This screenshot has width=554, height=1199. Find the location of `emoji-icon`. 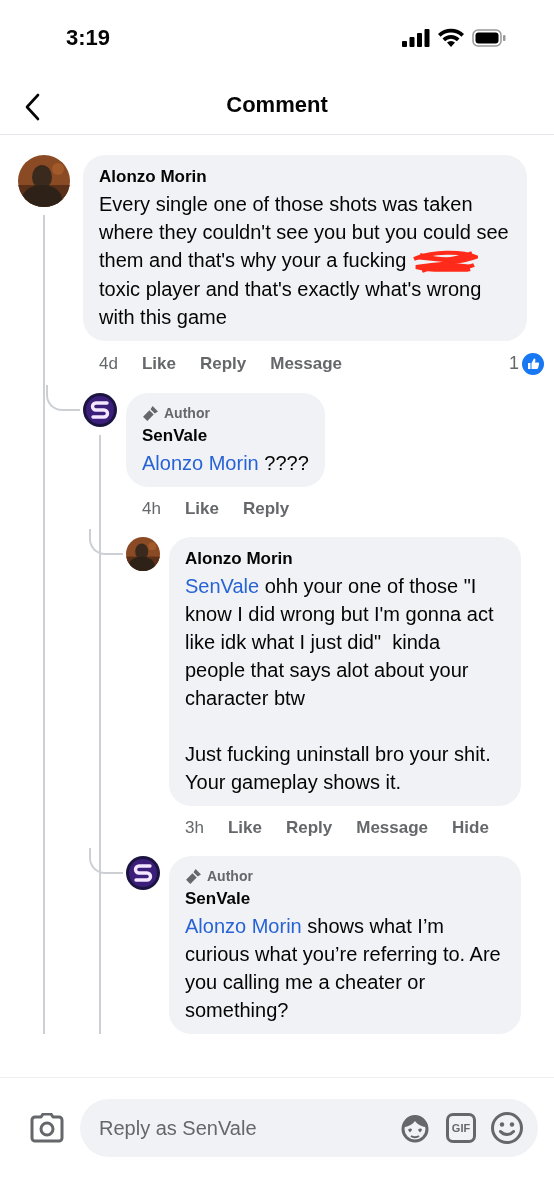

emoji-icon is located at coordinates (507, 1128).